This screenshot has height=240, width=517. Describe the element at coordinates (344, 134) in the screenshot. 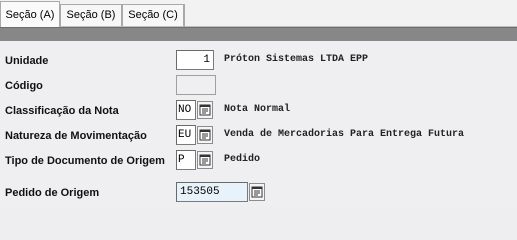

I see `natureza-description: Venda de Mercadorias Para Entrega Futura` at that location.